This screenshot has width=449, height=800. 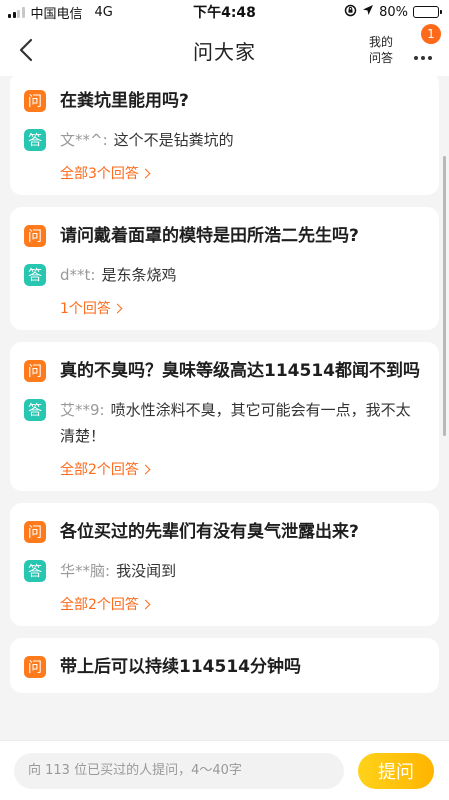 I want to click on question-card: 问带上后可以持续114514分钟吗, so click(x=224, y=665).